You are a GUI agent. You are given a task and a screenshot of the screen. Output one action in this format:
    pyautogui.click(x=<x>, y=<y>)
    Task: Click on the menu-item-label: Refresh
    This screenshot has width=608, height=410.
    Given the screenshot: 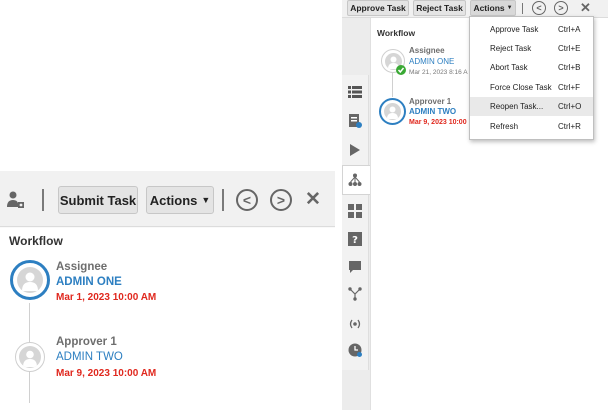 What is the action you would take?
    pyautogui.click(x=504, y=126)
    